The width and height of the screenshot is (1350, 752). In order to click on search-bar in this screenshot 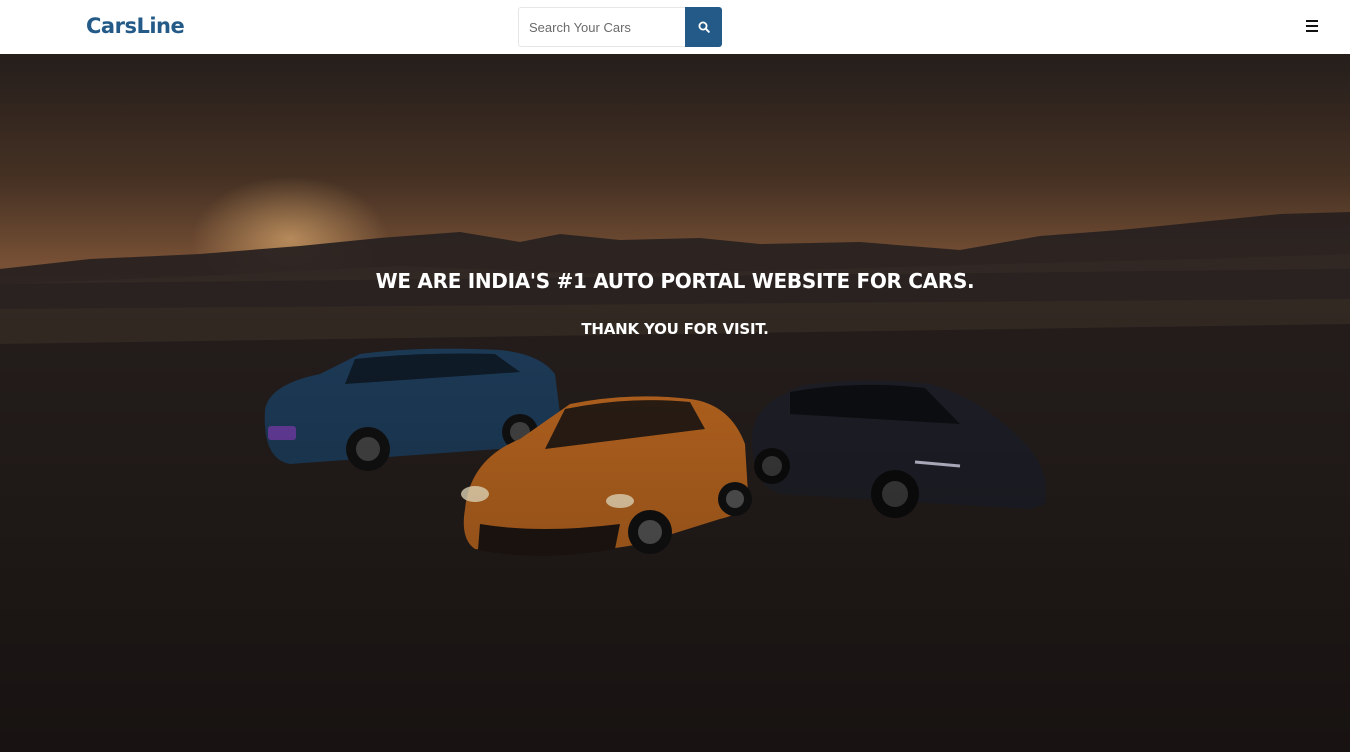, I will do `click(620, 27)`.